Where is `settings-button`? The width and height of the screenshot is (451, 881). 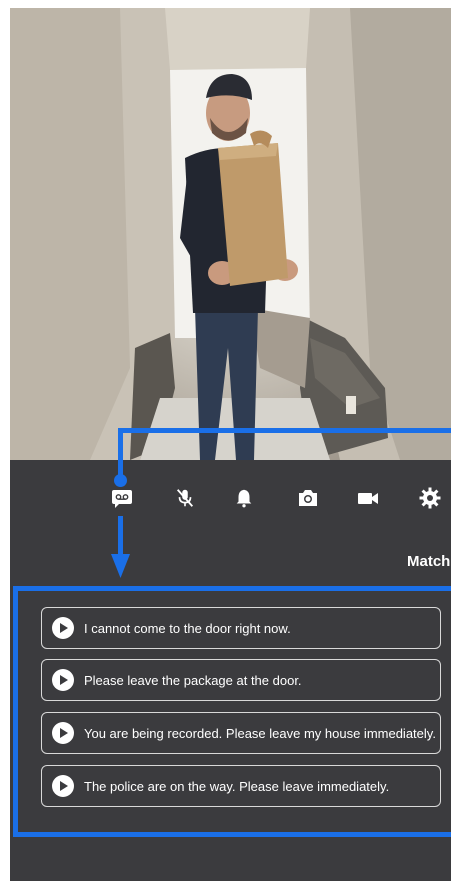
settings-button is located at coordinates (430, 498).